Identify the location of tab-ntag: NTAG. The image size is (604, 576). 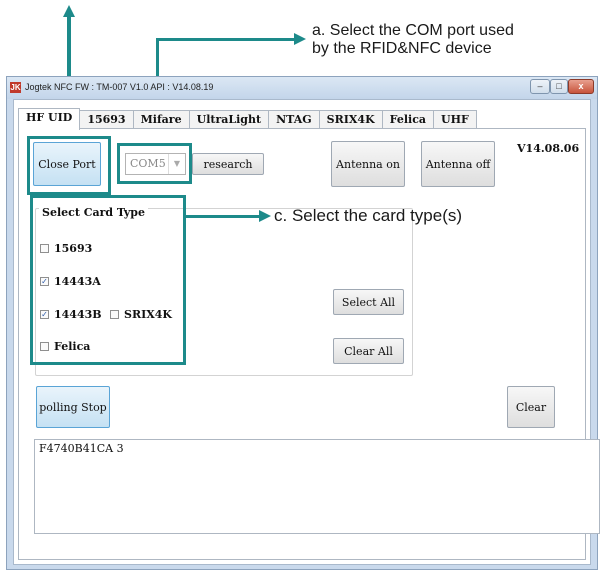
(294, 119).